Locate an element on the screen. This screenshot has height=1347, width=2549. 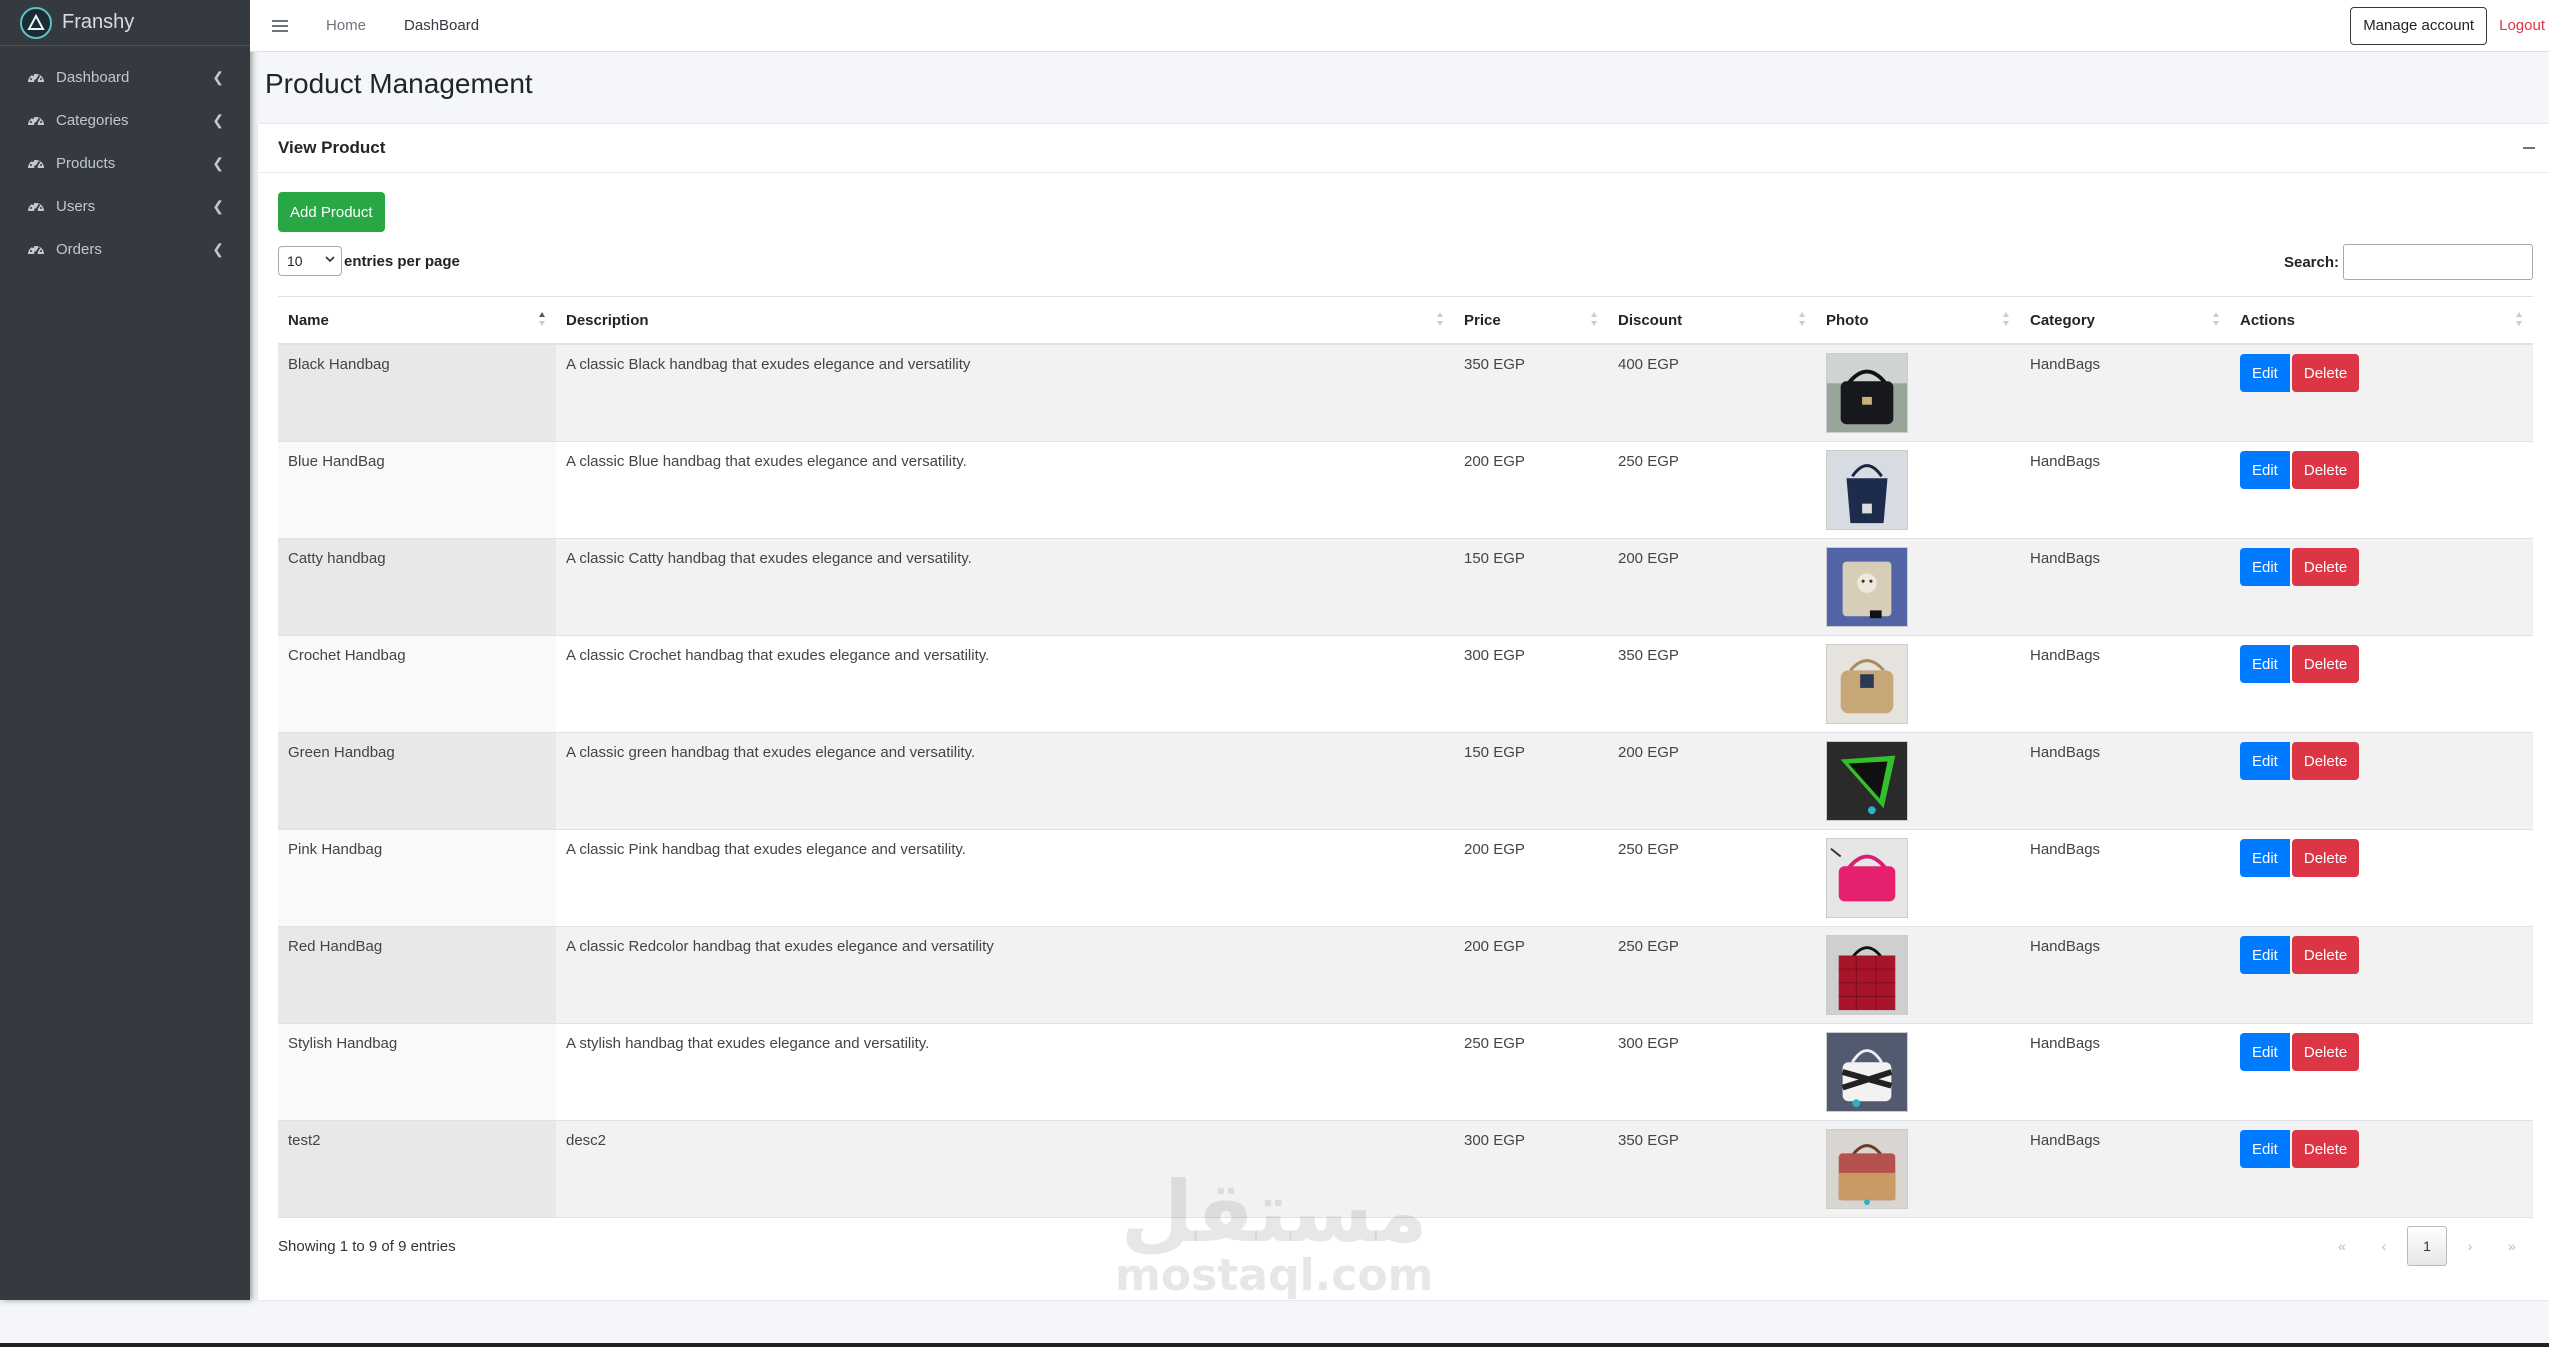
entries-per-page-label: entries per page is located at coordinates (402, 261).